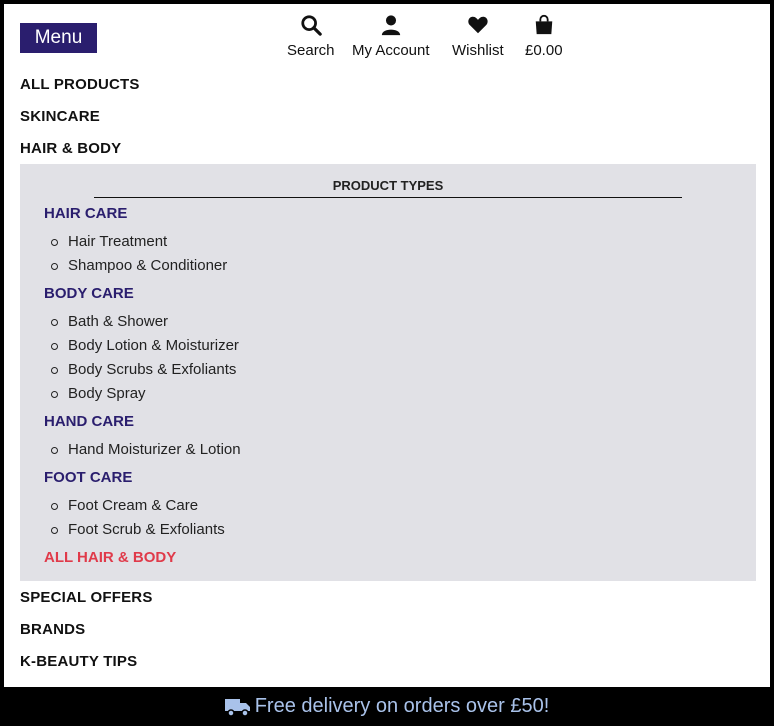 The height and width of the screenshot is (726, 774). I want to click on subcategory-item: Hair Treatment, so click(109, 241).